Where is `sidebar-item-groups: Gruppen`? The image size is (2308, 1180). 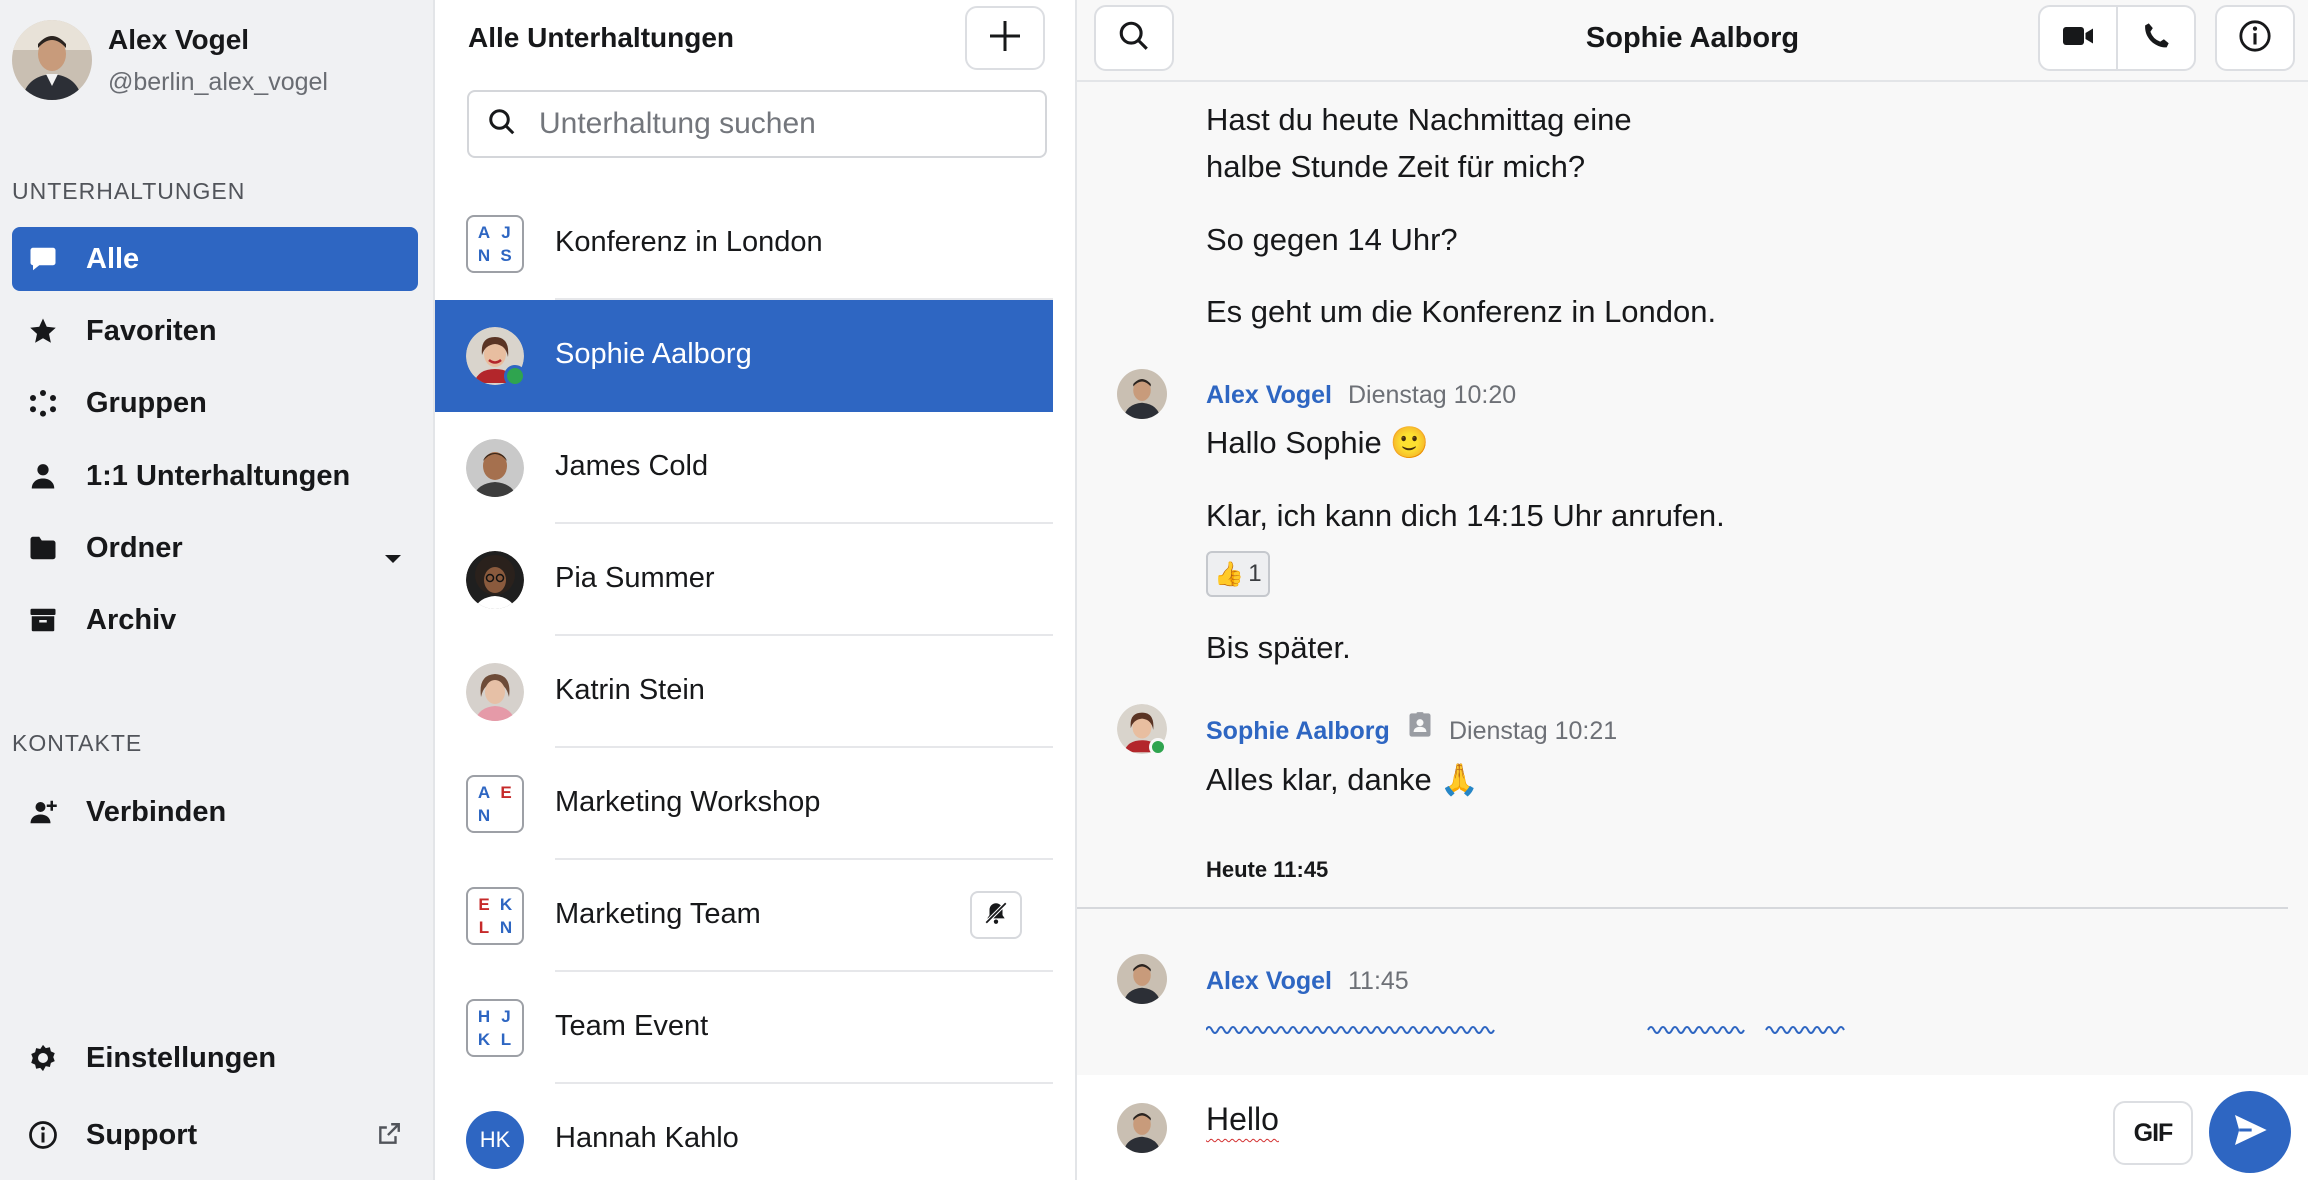 sidebar-item-groups: Gruppen is located at coordinates (215, 403).